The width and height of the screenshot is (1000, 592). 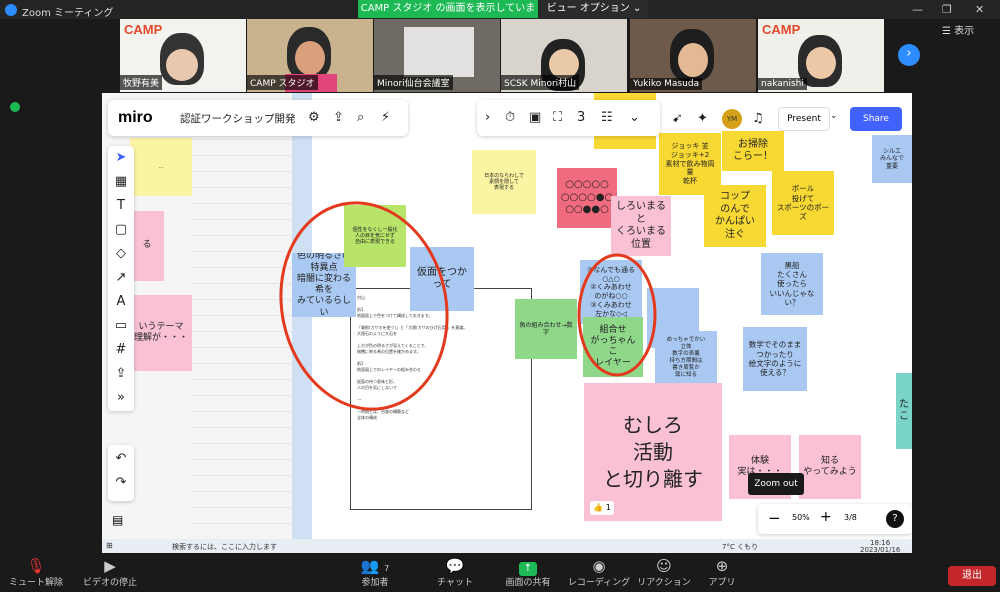 What do you see at coordinates (801, 517) in the screenshot?
I see `zoom-level: 50%` at bounding box center [801, 517].